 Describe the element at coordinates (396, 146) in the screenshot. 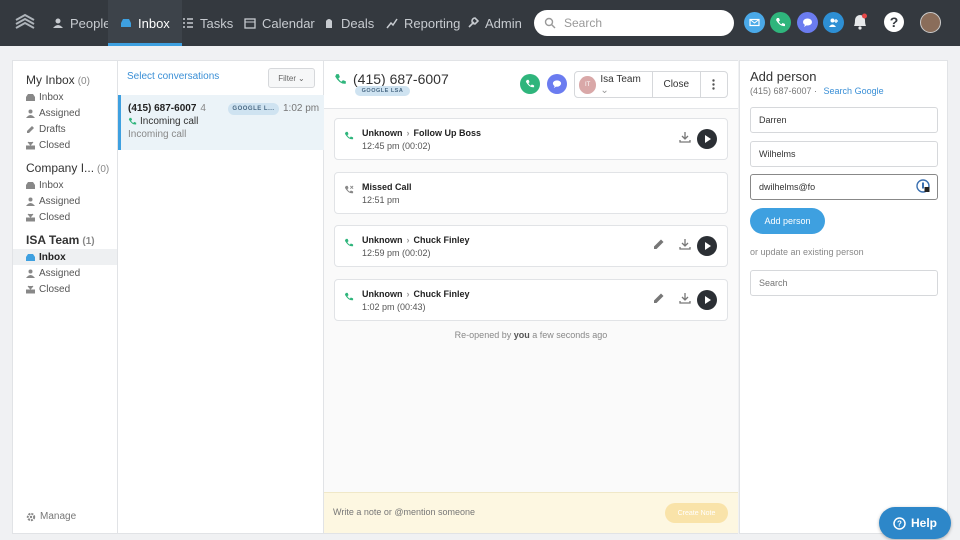

I see `call-time: 12:45 pm (00:02)` at that location.